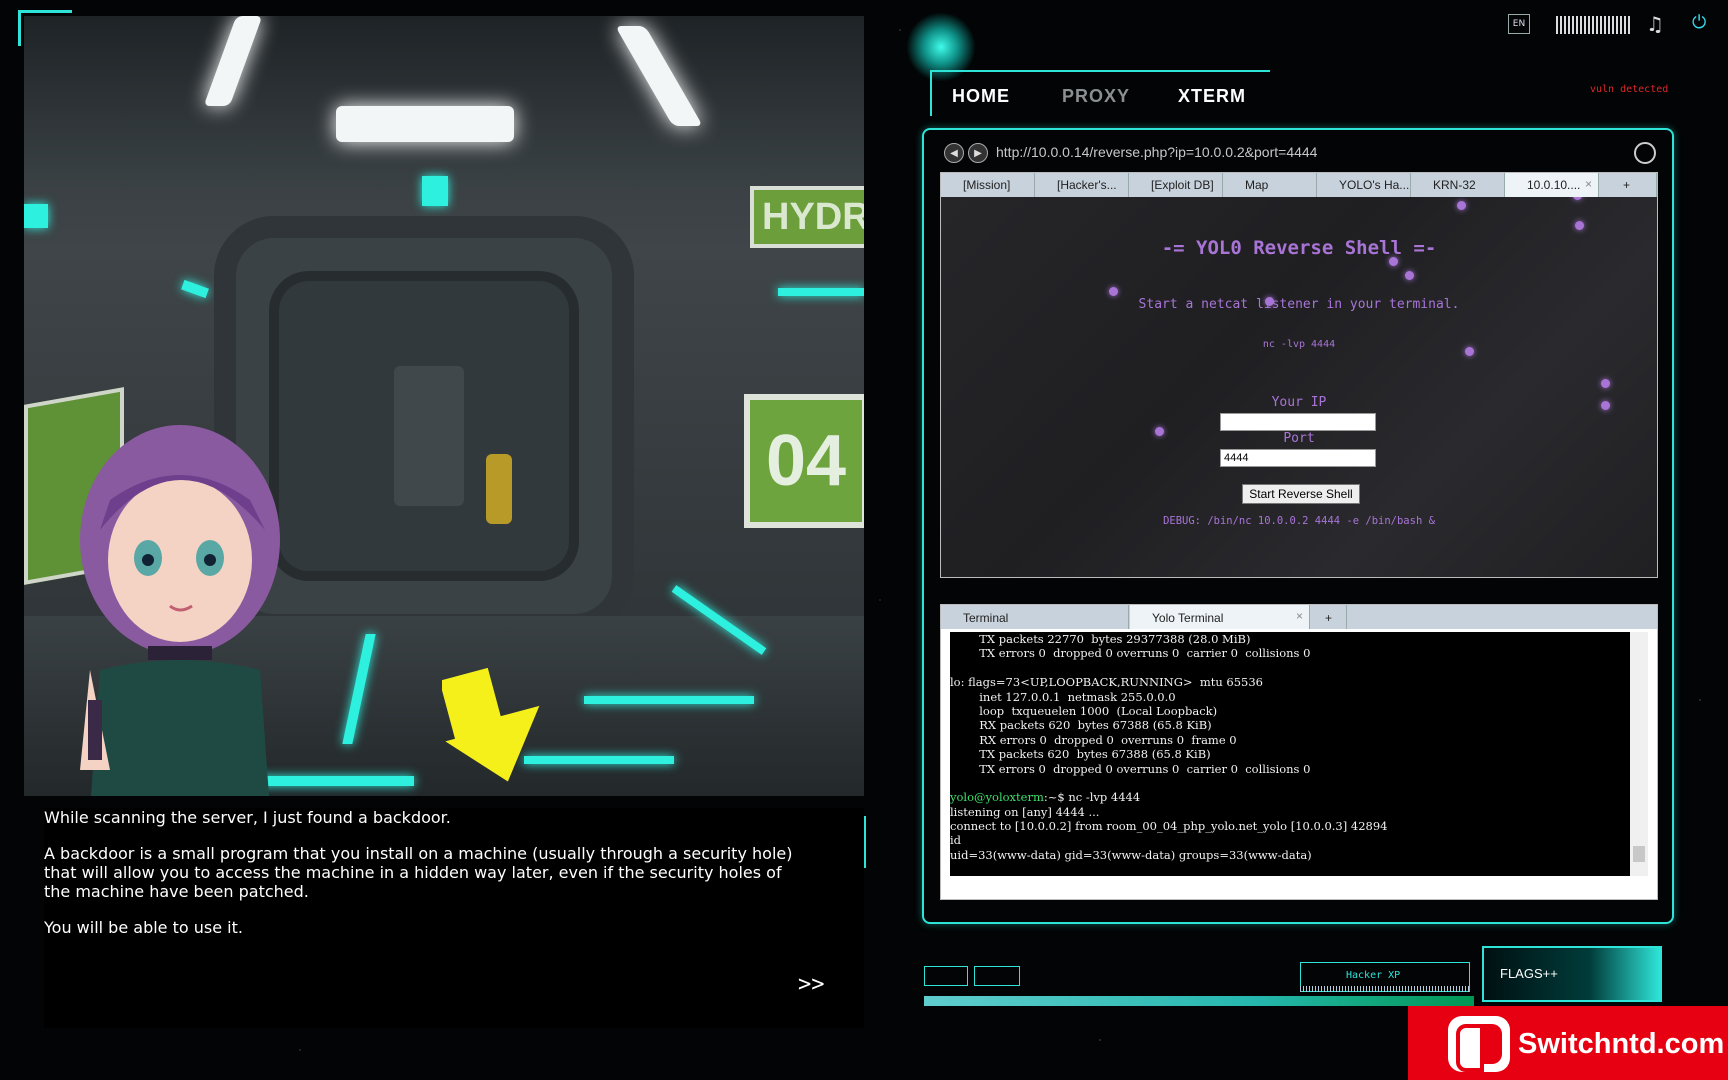 The width and height of the screenshot is (1728, 1080). I want to click on scrollbar-thumb, so click(1639, 854).